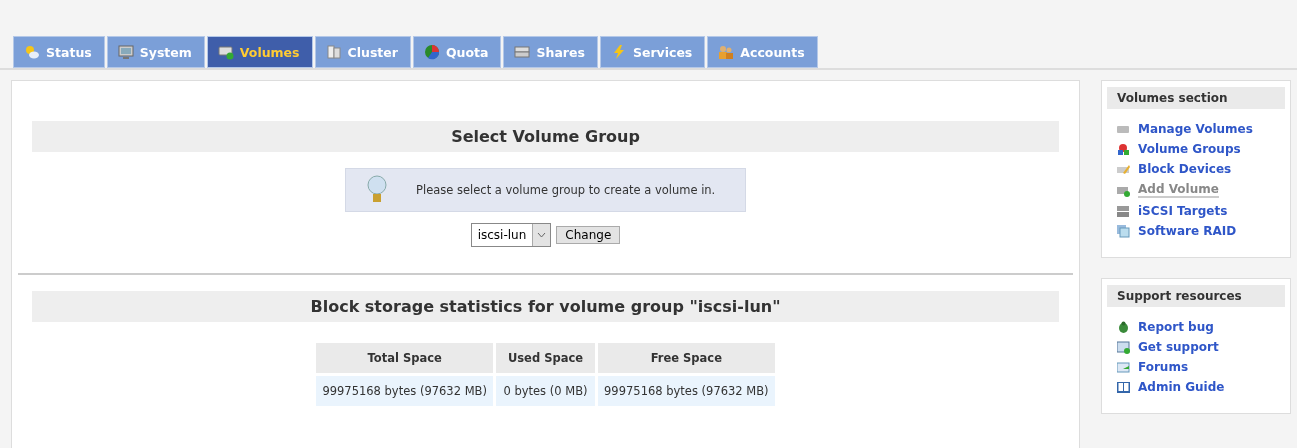 Image resolution: width=1297 pixels, height=448 pixels. What do you see at coordinates (1163, 367) in the screenshot?
I see `sidebar-link: Forums` at bounding box center [1163, 367].